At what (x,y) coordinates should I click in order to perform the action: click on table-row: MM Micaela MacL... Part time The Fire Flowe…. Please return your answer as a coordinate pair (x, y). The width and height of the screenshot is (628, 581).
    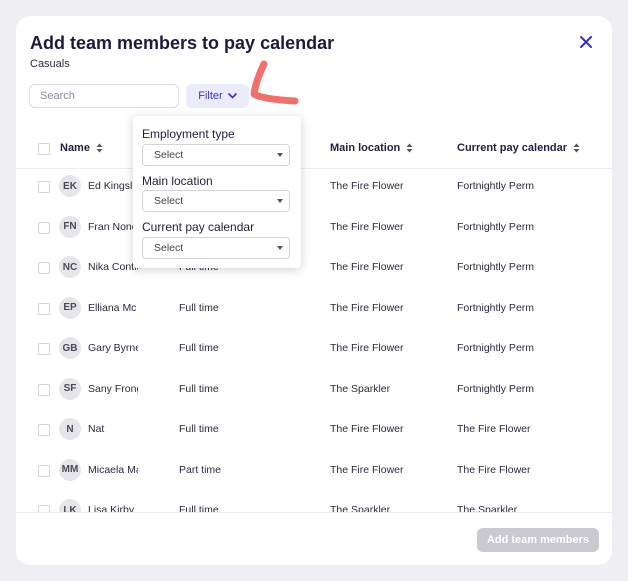
    Looking at the image, I should click on (314, 470).